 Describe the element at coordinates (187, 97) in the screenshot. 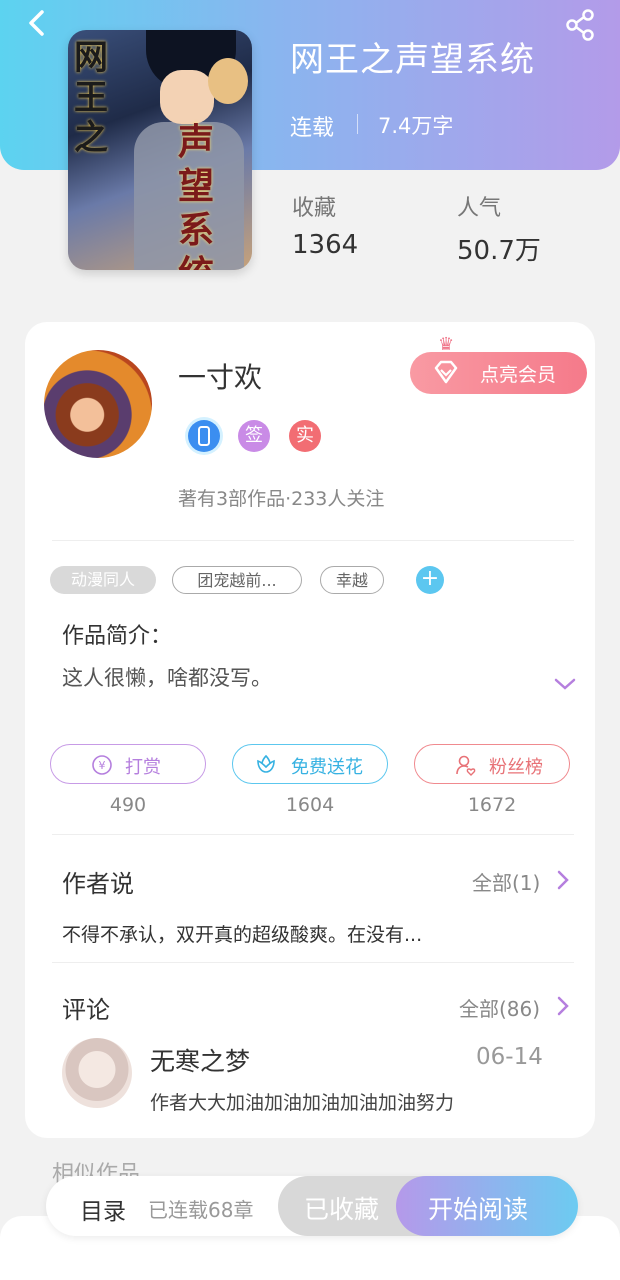

I see `cover-face` at that location.